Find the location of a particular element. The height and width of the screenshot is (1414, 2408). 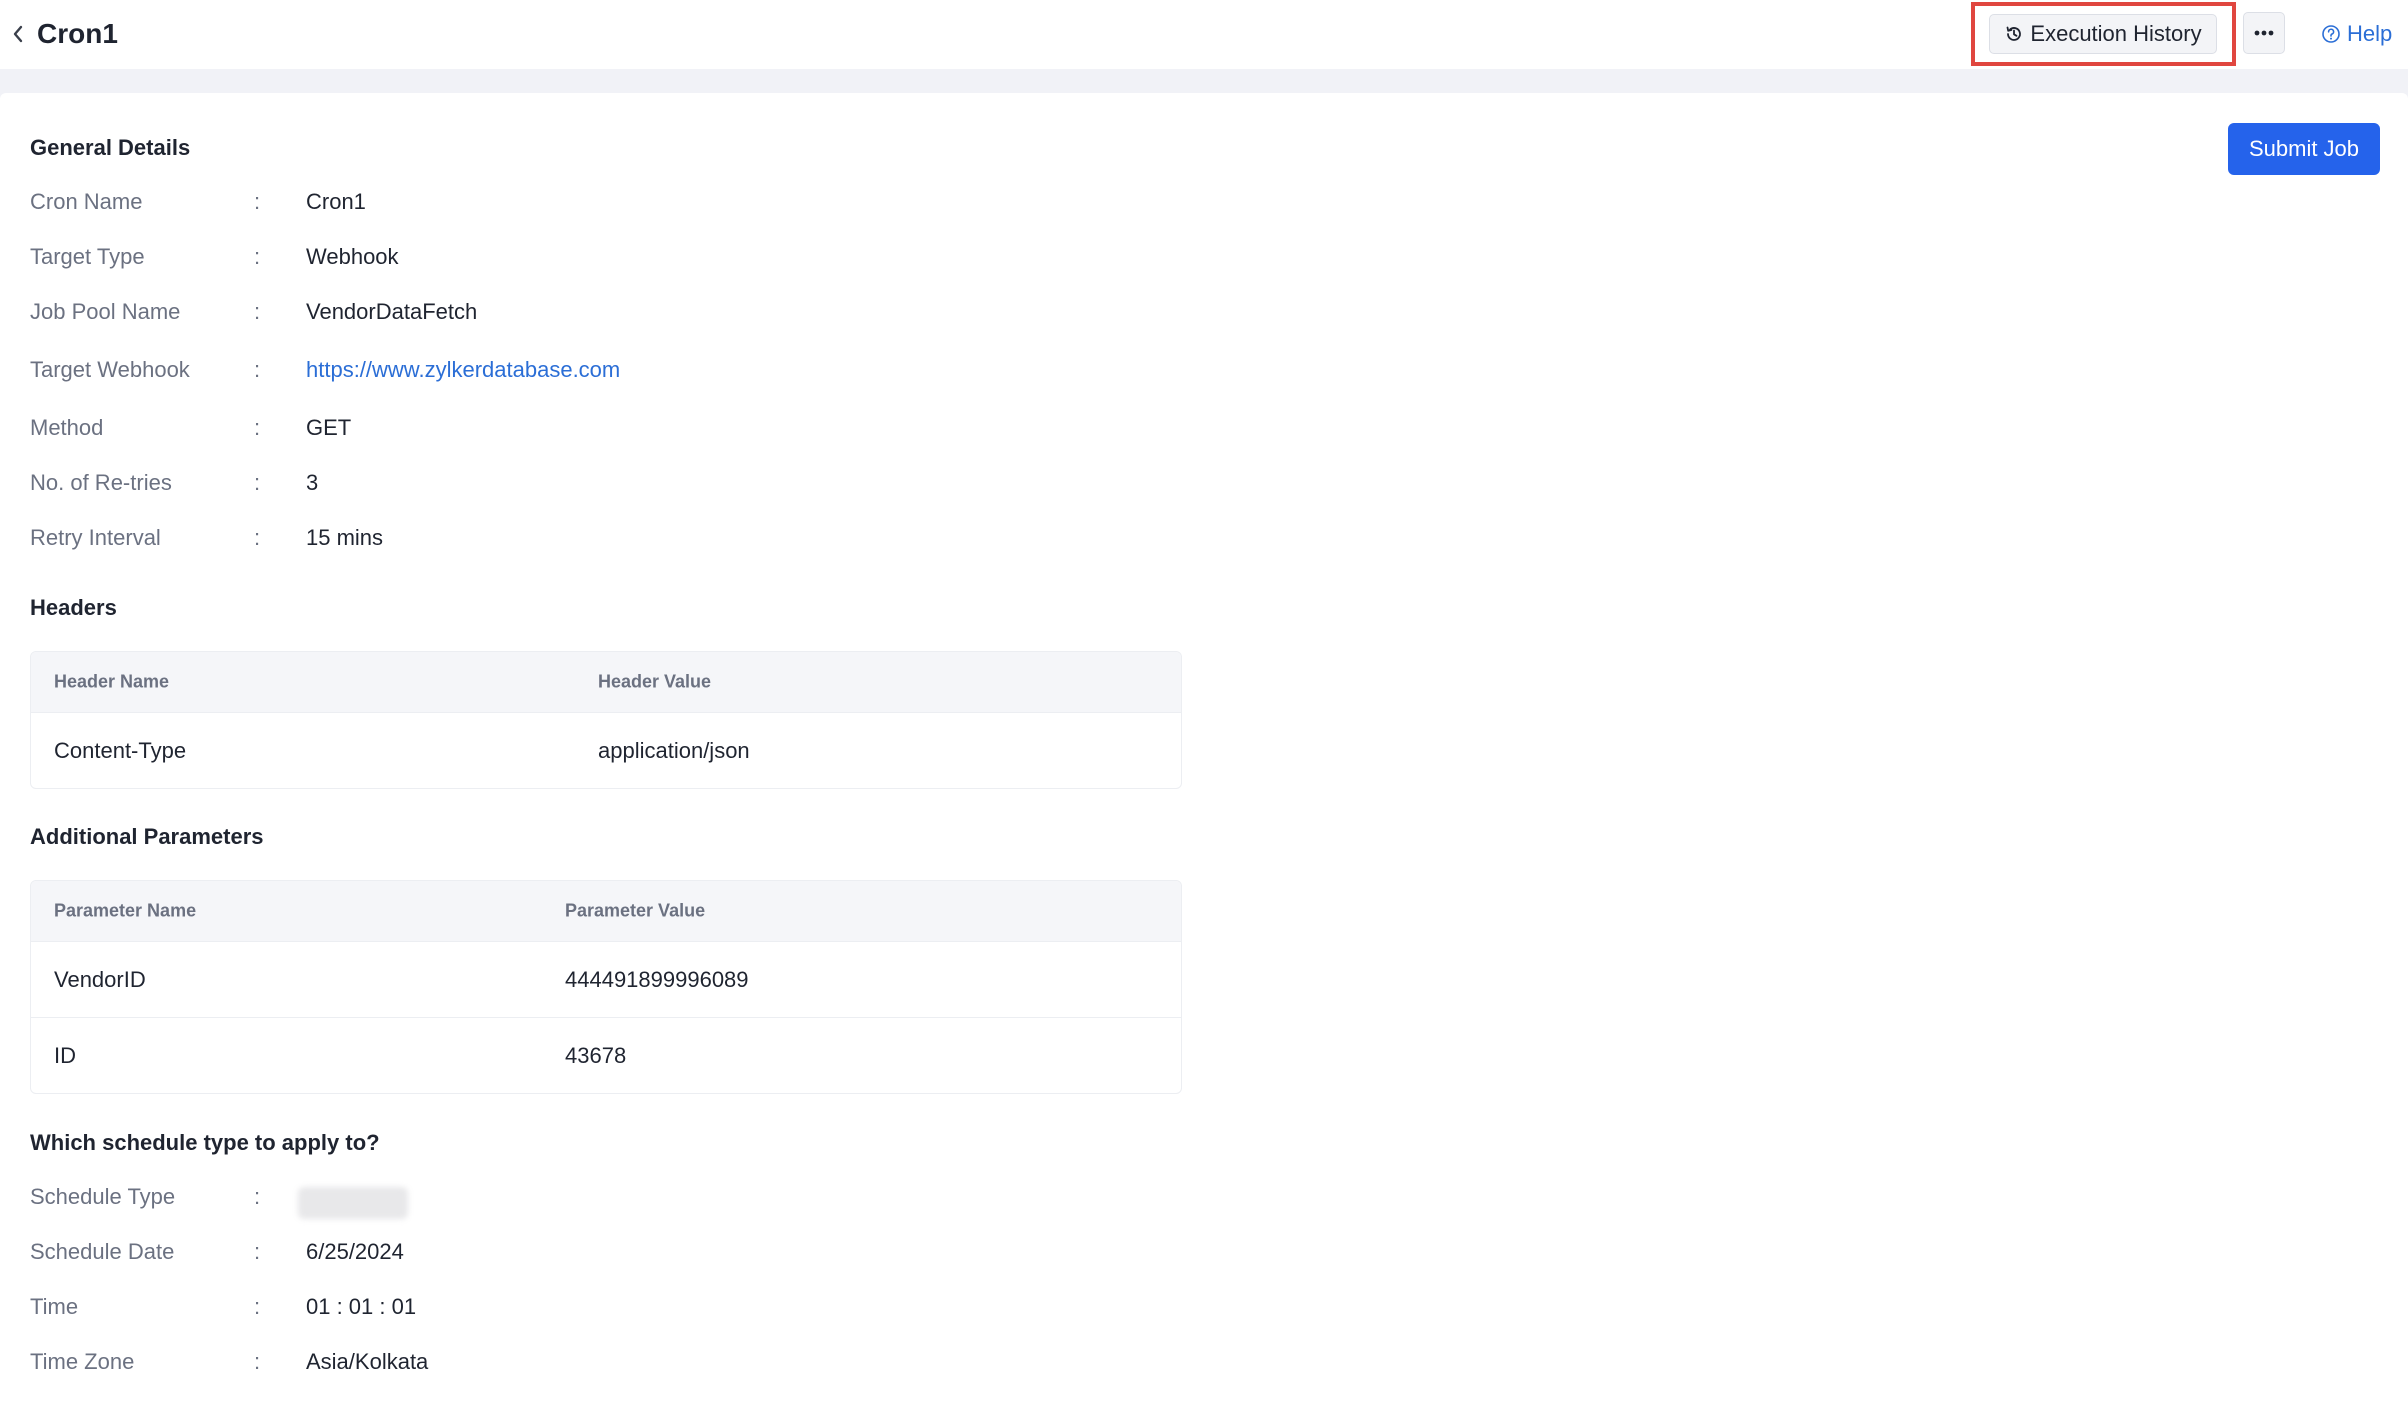

field-job-pool-name: Job Pool Name : VendorDataFetch is located at coordinates (430, 312).